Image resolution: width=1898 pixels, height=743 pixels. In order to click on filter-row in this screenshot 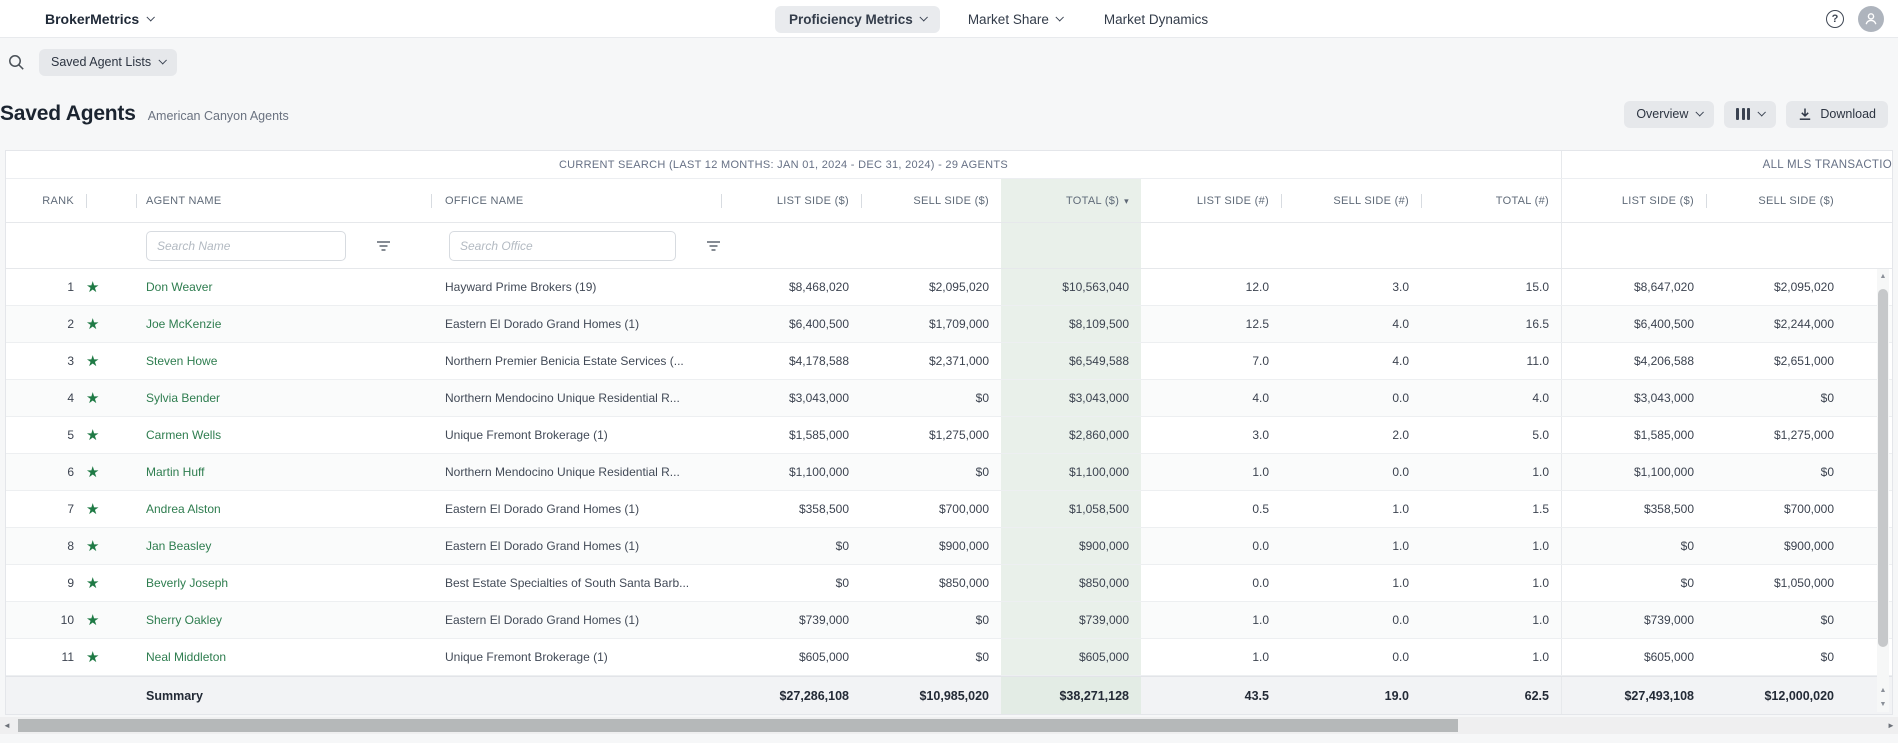, I will do `click(949, 246)`.